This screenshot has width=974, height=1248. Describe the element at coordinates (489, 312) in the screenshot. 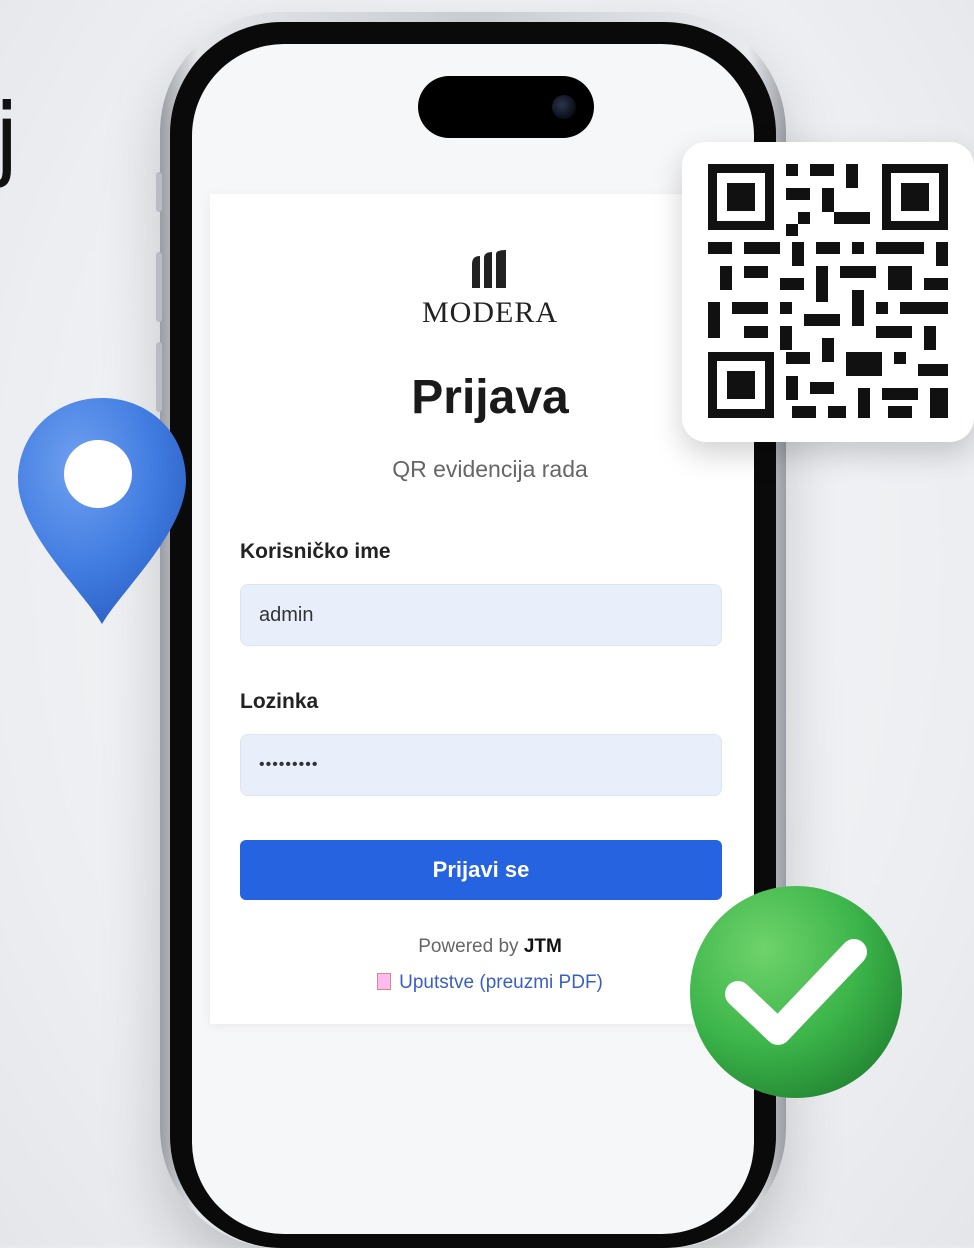

I see `logo-text: MODERA` at that location.